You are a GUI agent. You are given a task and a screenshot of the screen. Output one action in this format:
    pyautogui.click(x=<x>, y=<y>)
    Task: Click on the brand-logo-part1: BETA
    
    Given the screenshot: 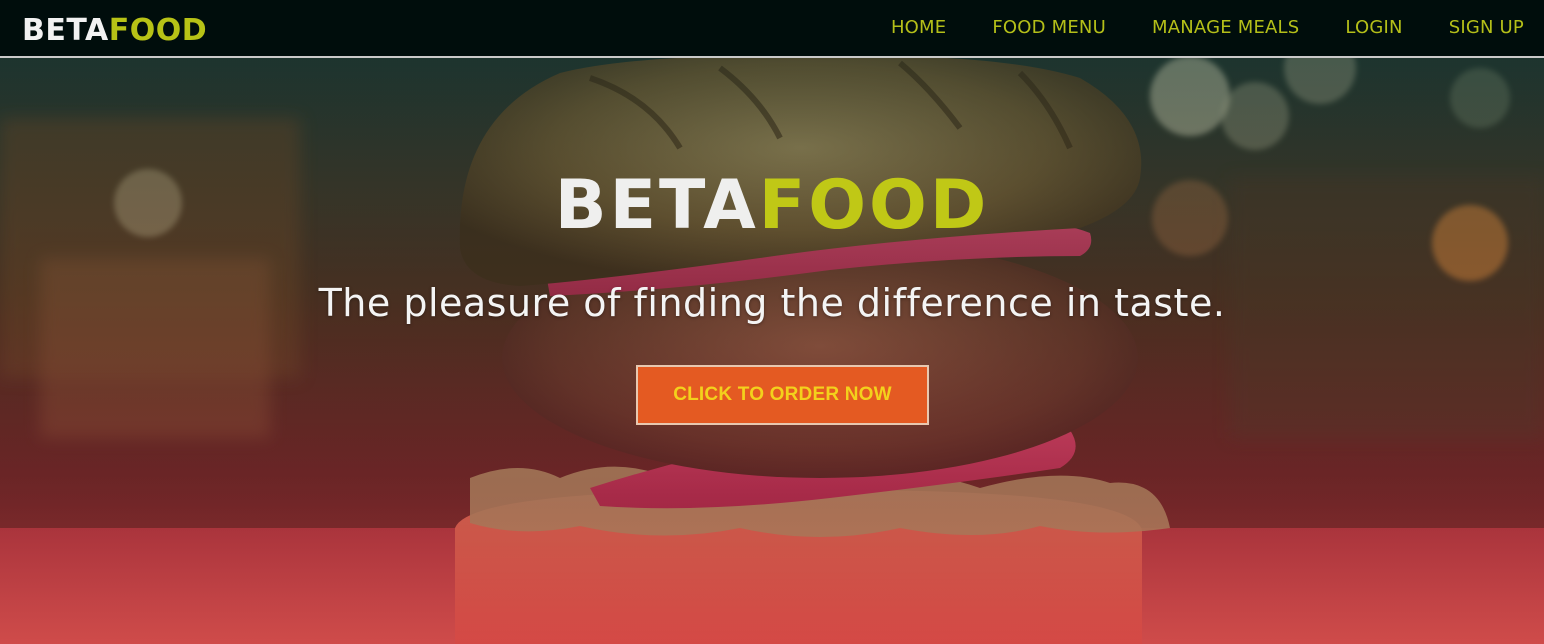 What is the action you would take?
    pyautogui.click(x=65, y=30)
    